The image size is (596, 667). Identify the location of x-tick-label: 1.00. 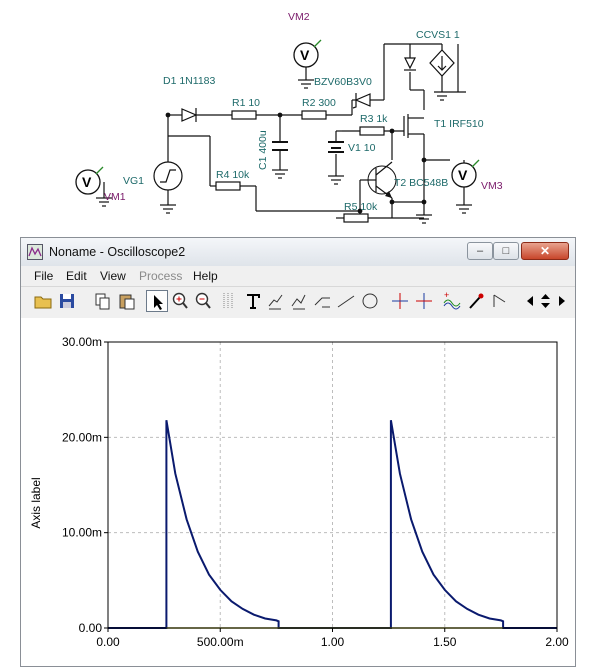
(333, 642).